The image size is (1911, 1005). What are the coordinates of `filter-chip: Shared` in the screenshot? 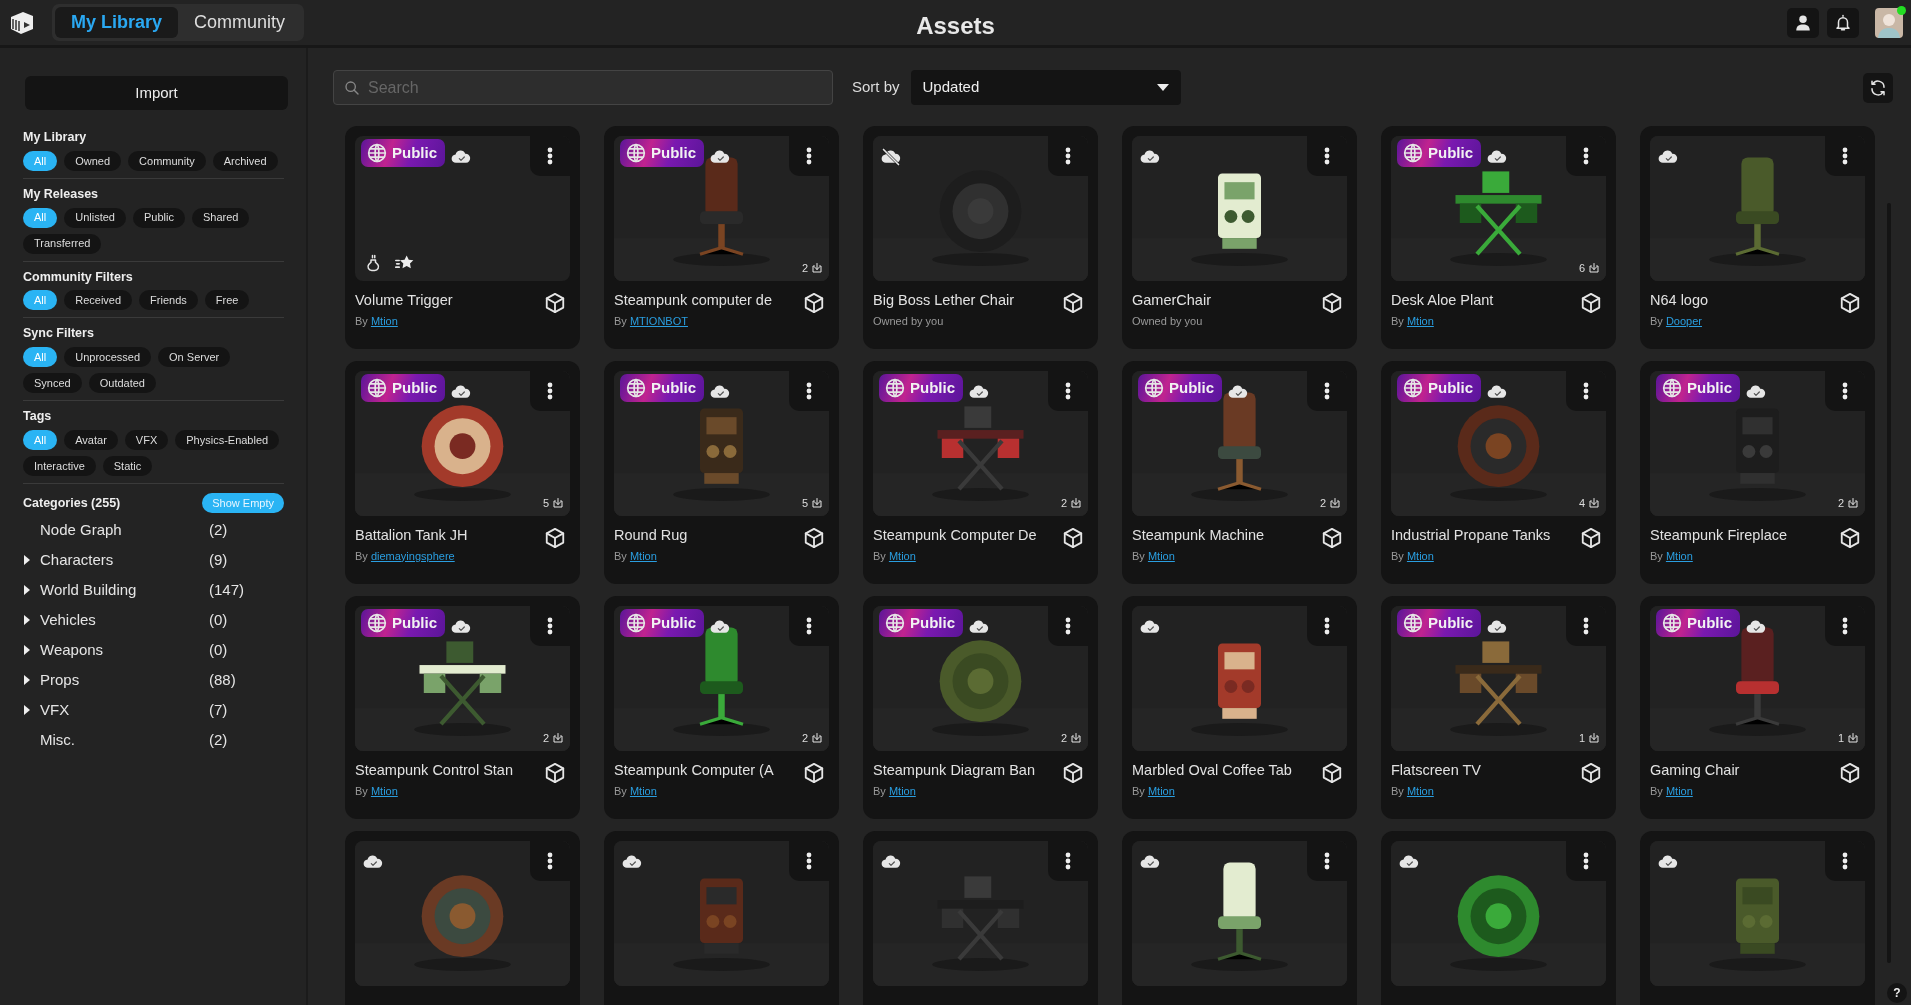 It's located at (220, 217).